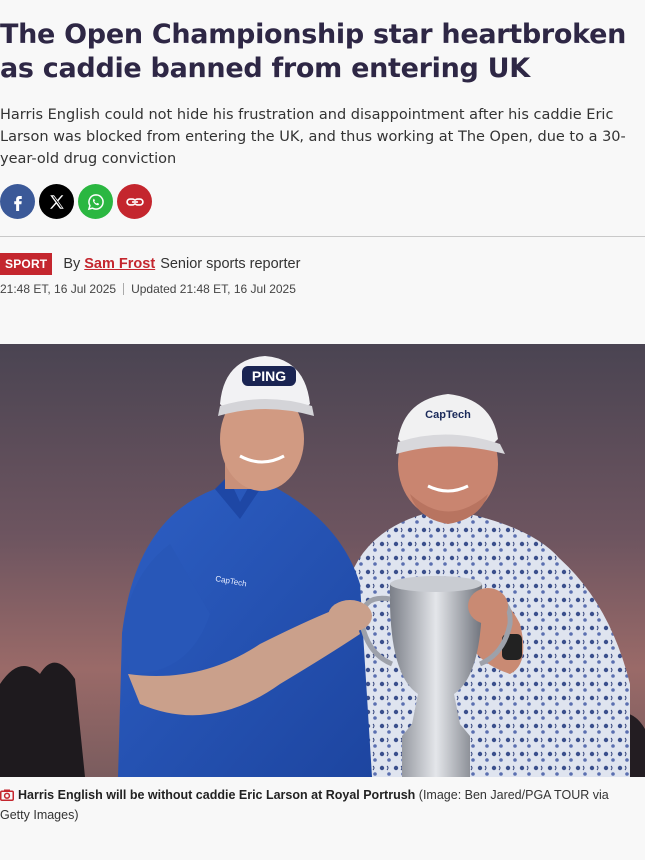 This screenshot has width=645, height=860. What do you see at coordinates (213, 289) in the screenshot?
I see `updated-time: Updated 21:48 ET, 16 Jul 2025` at bounding box center [213, 289].